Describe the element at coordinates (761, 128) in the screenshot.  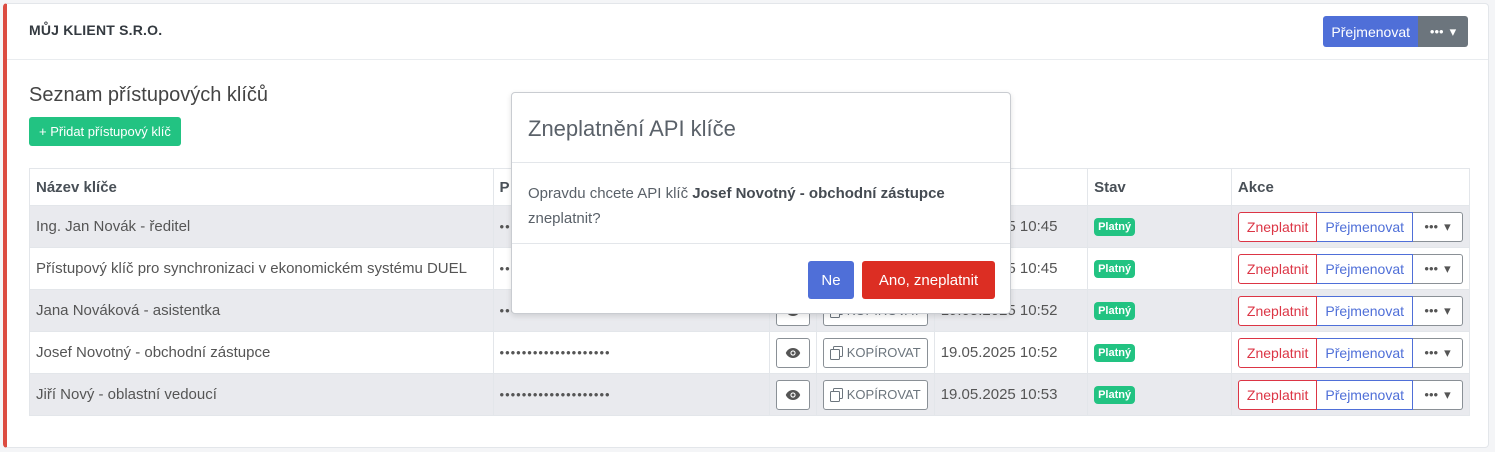
I see `modal-title: Zneplatnění API klíče` at that location.